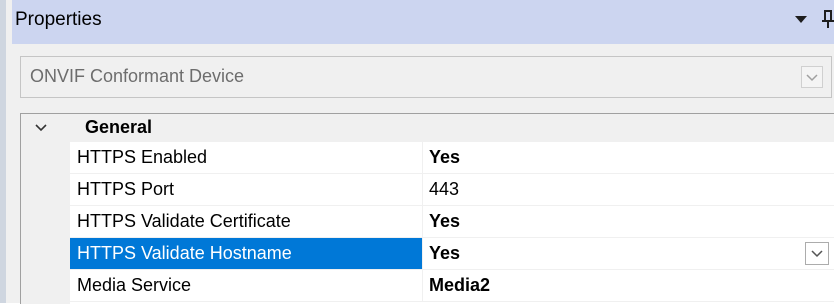  What do you see at coordinates (246, 285) in the screenshot?
I see `property-name: Media Service` at bounding box center [246, 285].